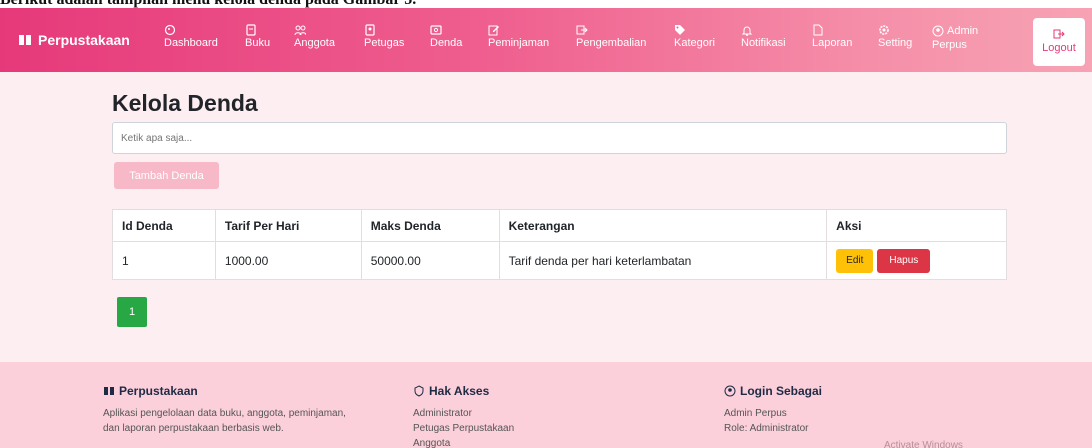 The height and width of the screenshot is (448, 1092). I want to click on cell-tarif: 1000.00, so click(288, 260).